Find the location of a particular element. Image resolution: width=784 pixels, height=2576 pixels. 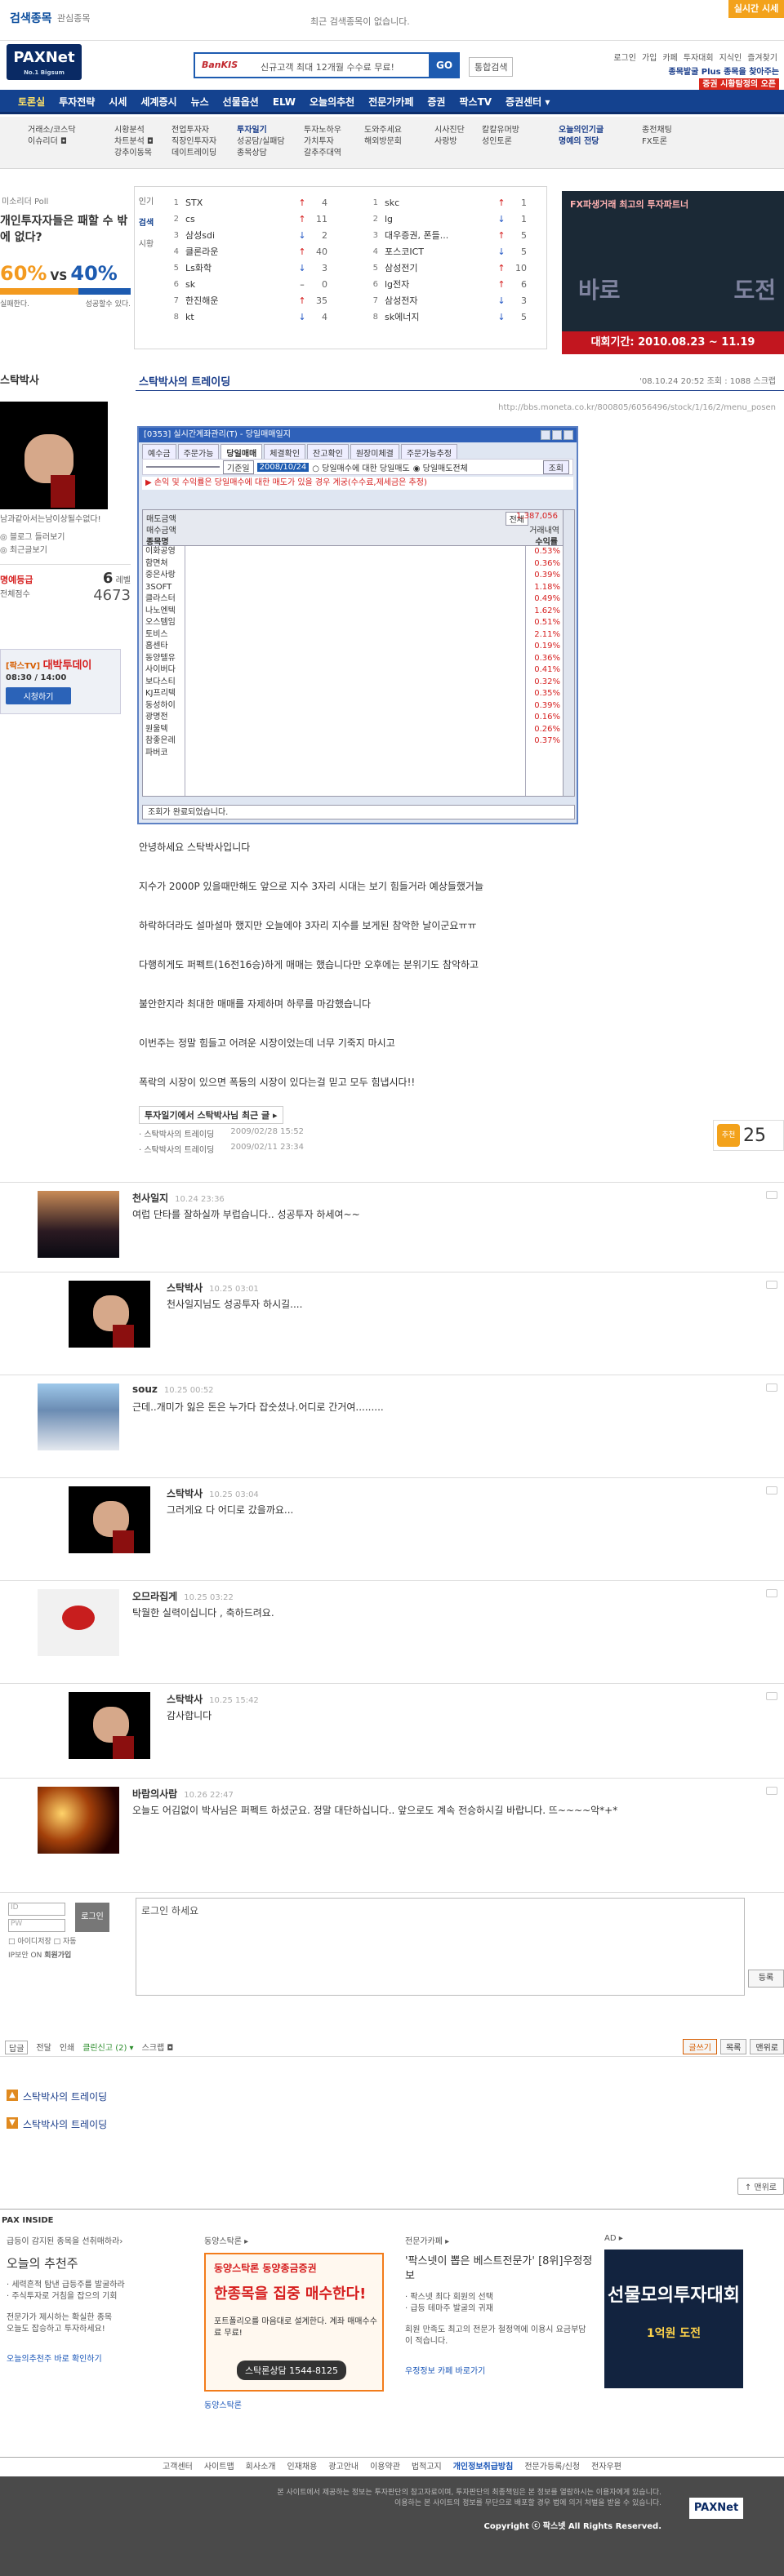

next-post-link: ▼ 스탁박사의 트레이딩 is located at coordinates (57, 2124).